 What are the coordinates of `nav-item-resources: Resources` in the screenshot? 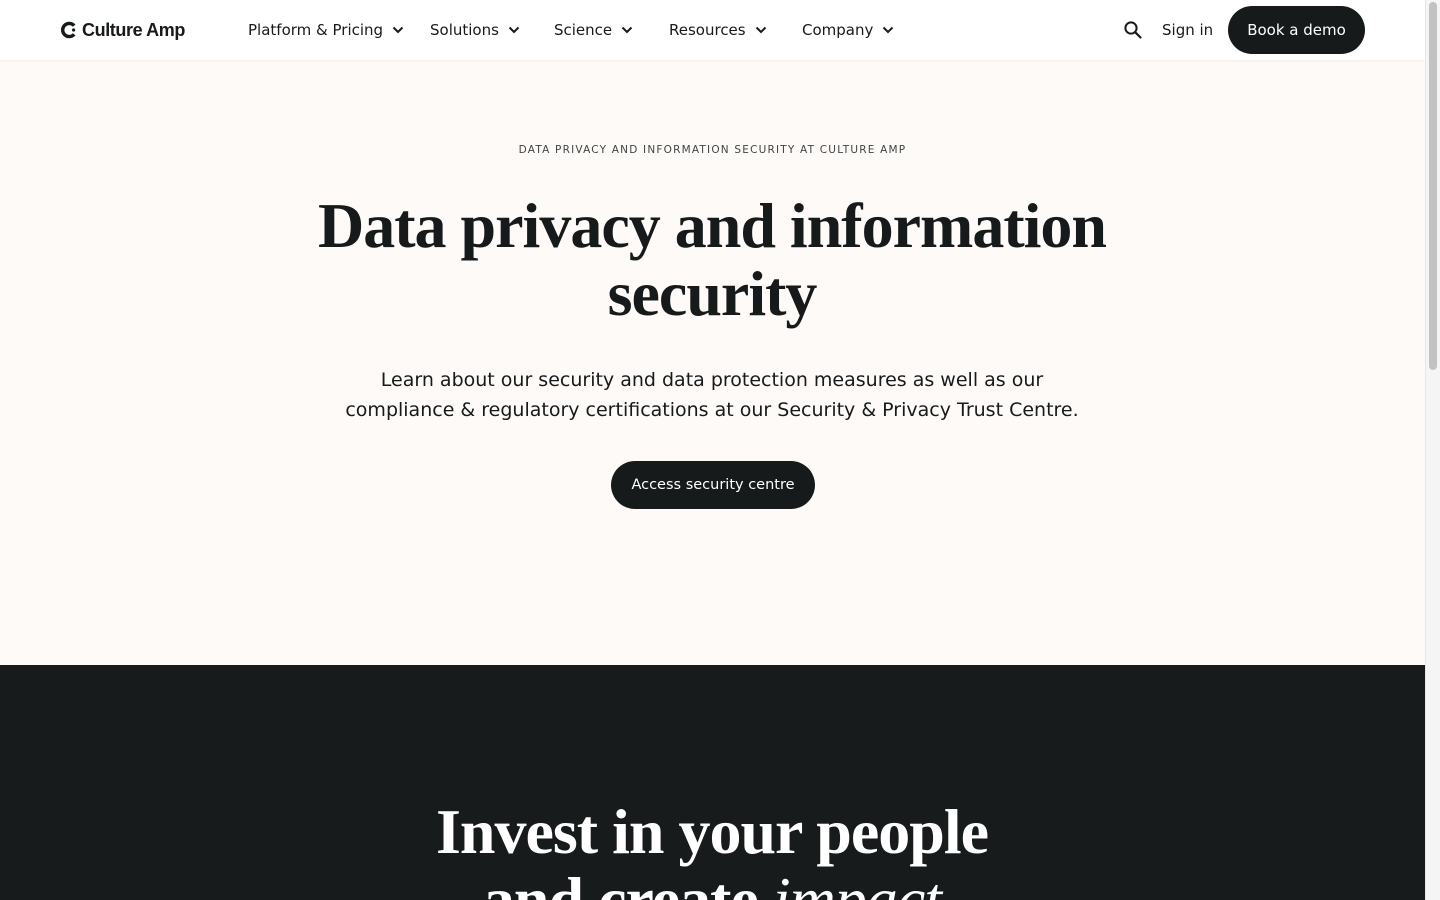 It's located at (718, 30).